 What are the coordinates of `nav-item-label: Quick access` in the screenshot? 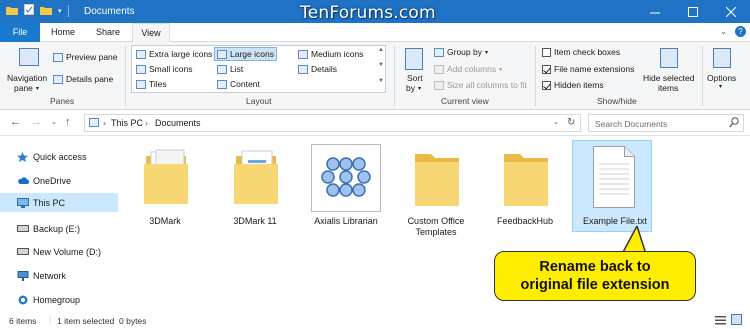 It's located at (60, 156).